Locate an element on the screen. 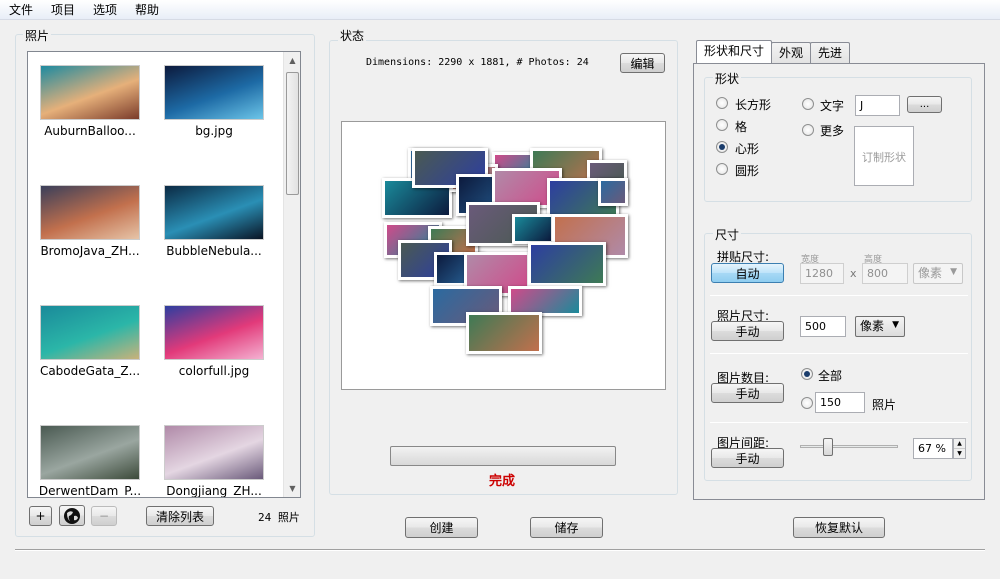  spin-down-icon: ▼ is located at coordinates (959, 453).